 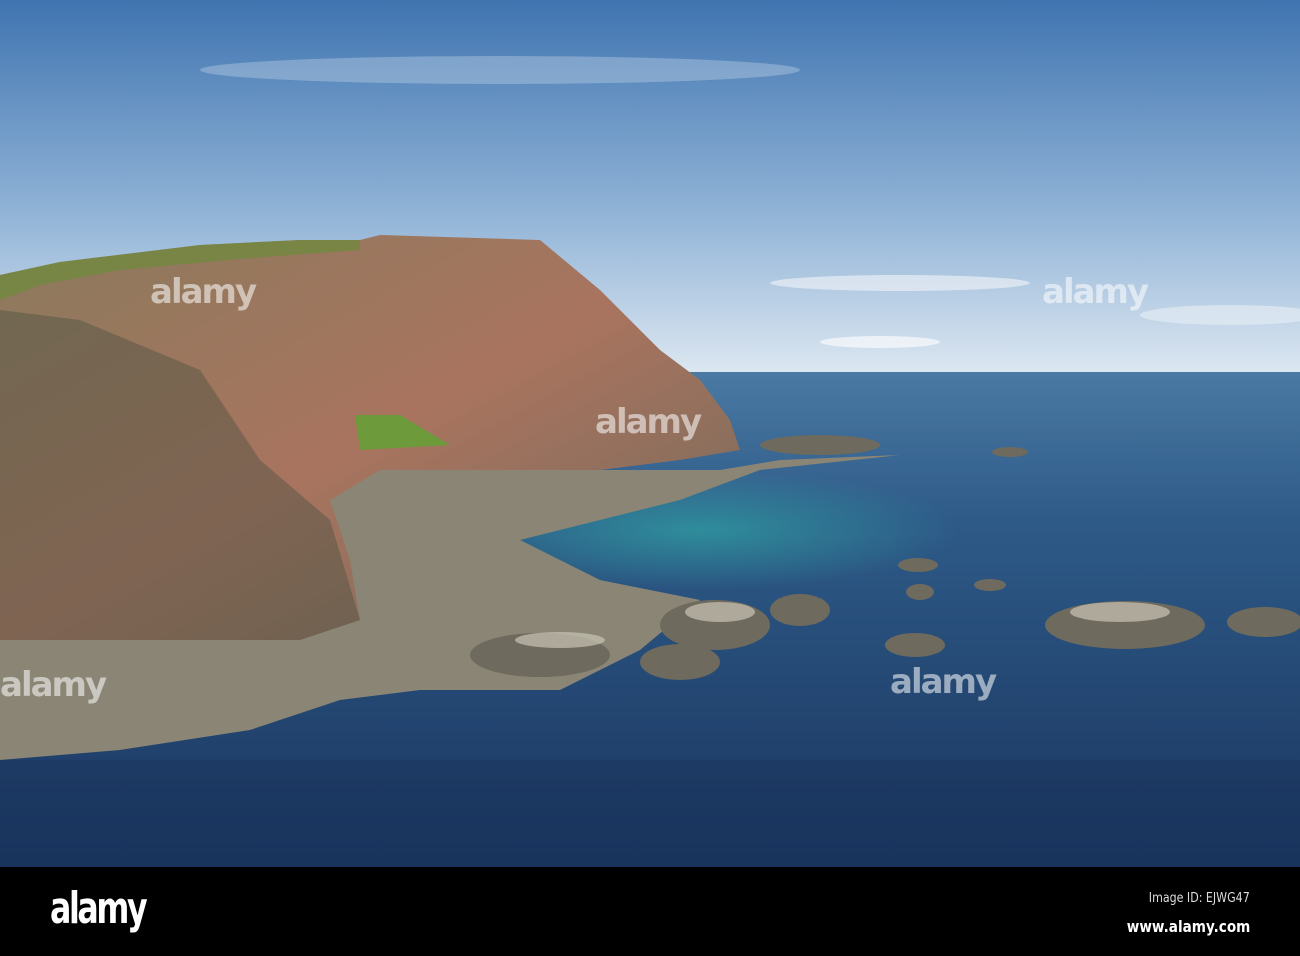 What do you see at coordinates (1188, 926) in the screenshot?
I see `site-url: www.alamy.com` at bounding box center [1188, 926].